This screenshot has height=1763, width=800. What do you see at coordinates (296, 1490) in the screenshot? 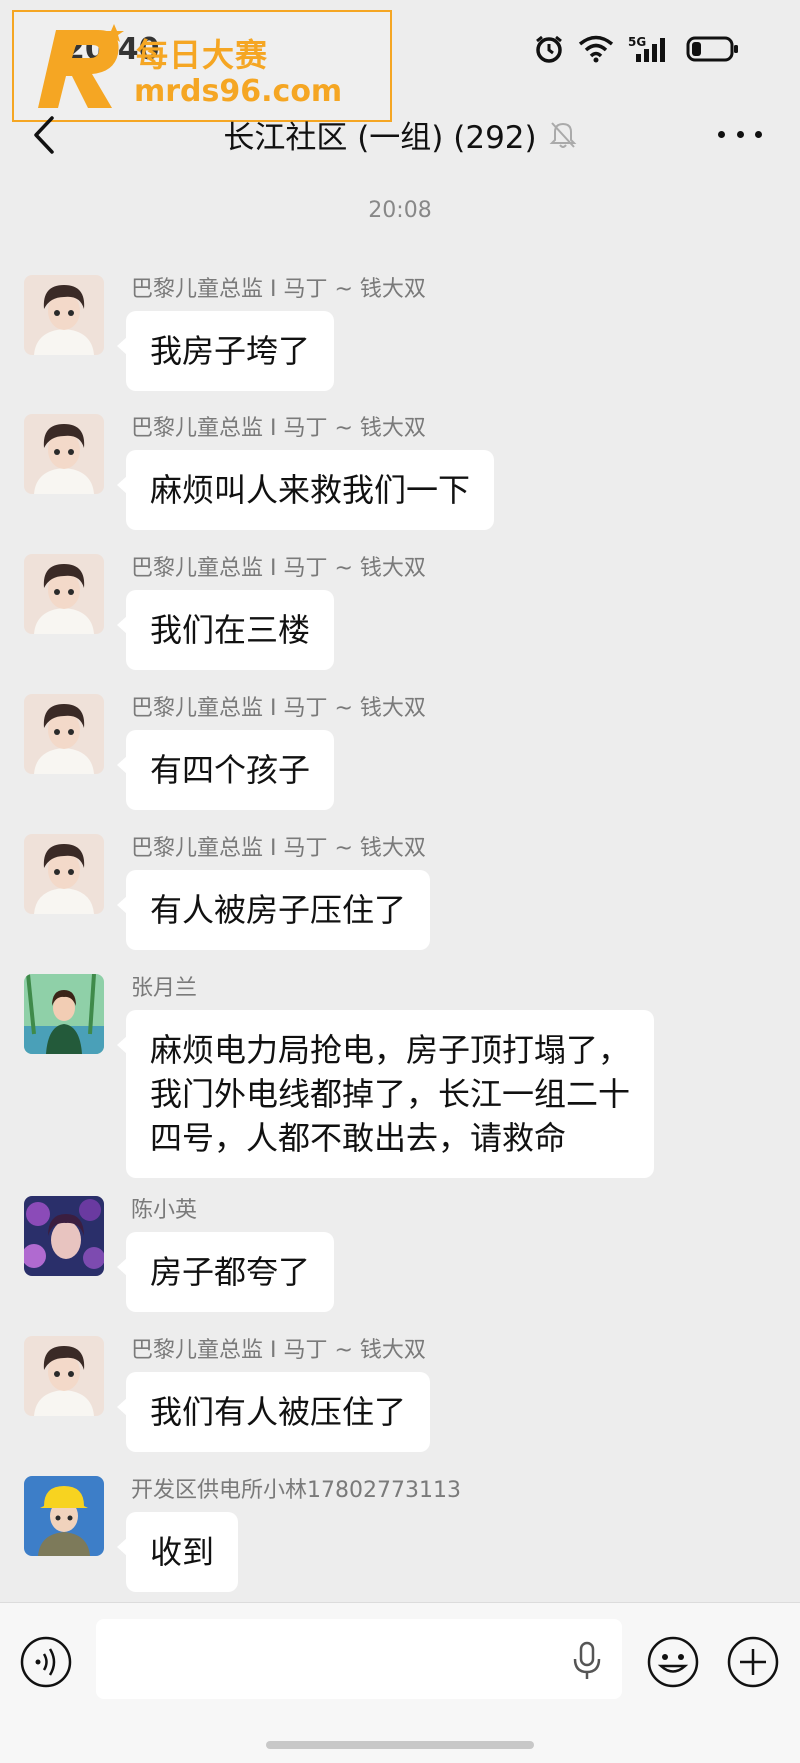
I see `sender-name: 开发区供电所小林17802773113` at bounding box center [296, 1490].